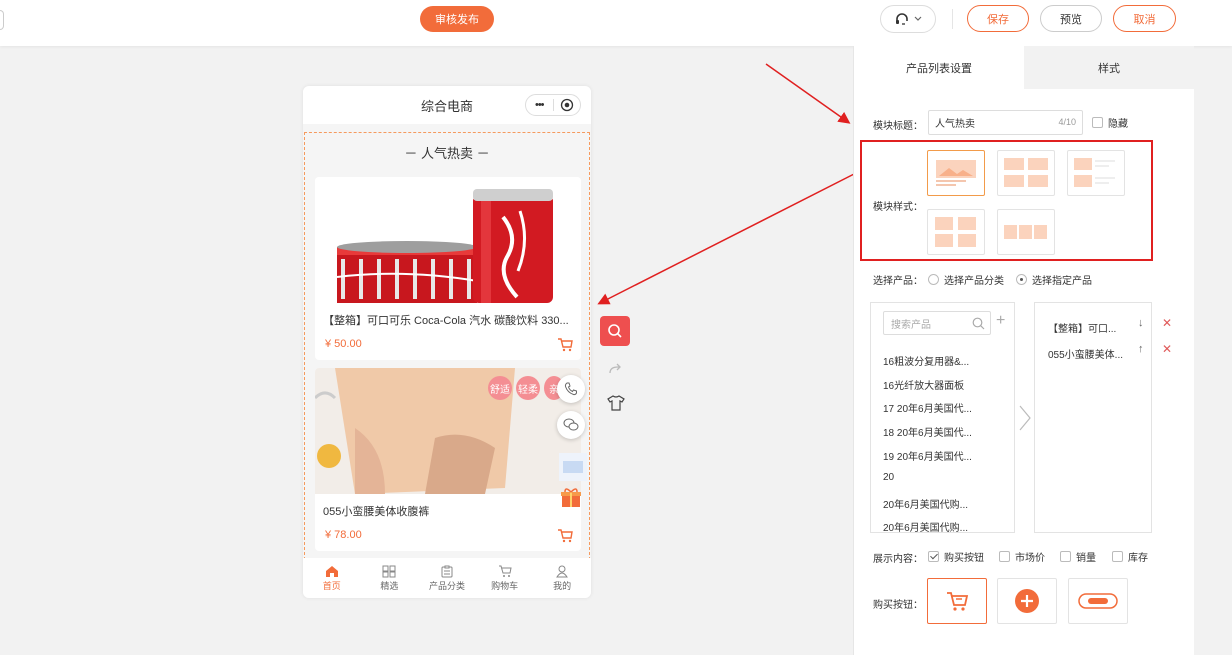 Image resolution: width=1232 pixels, height=655 pixels. Describe the element at coordinates (1025, 419) in the screenshot. I see `transfer-arrow-icon` at that location.